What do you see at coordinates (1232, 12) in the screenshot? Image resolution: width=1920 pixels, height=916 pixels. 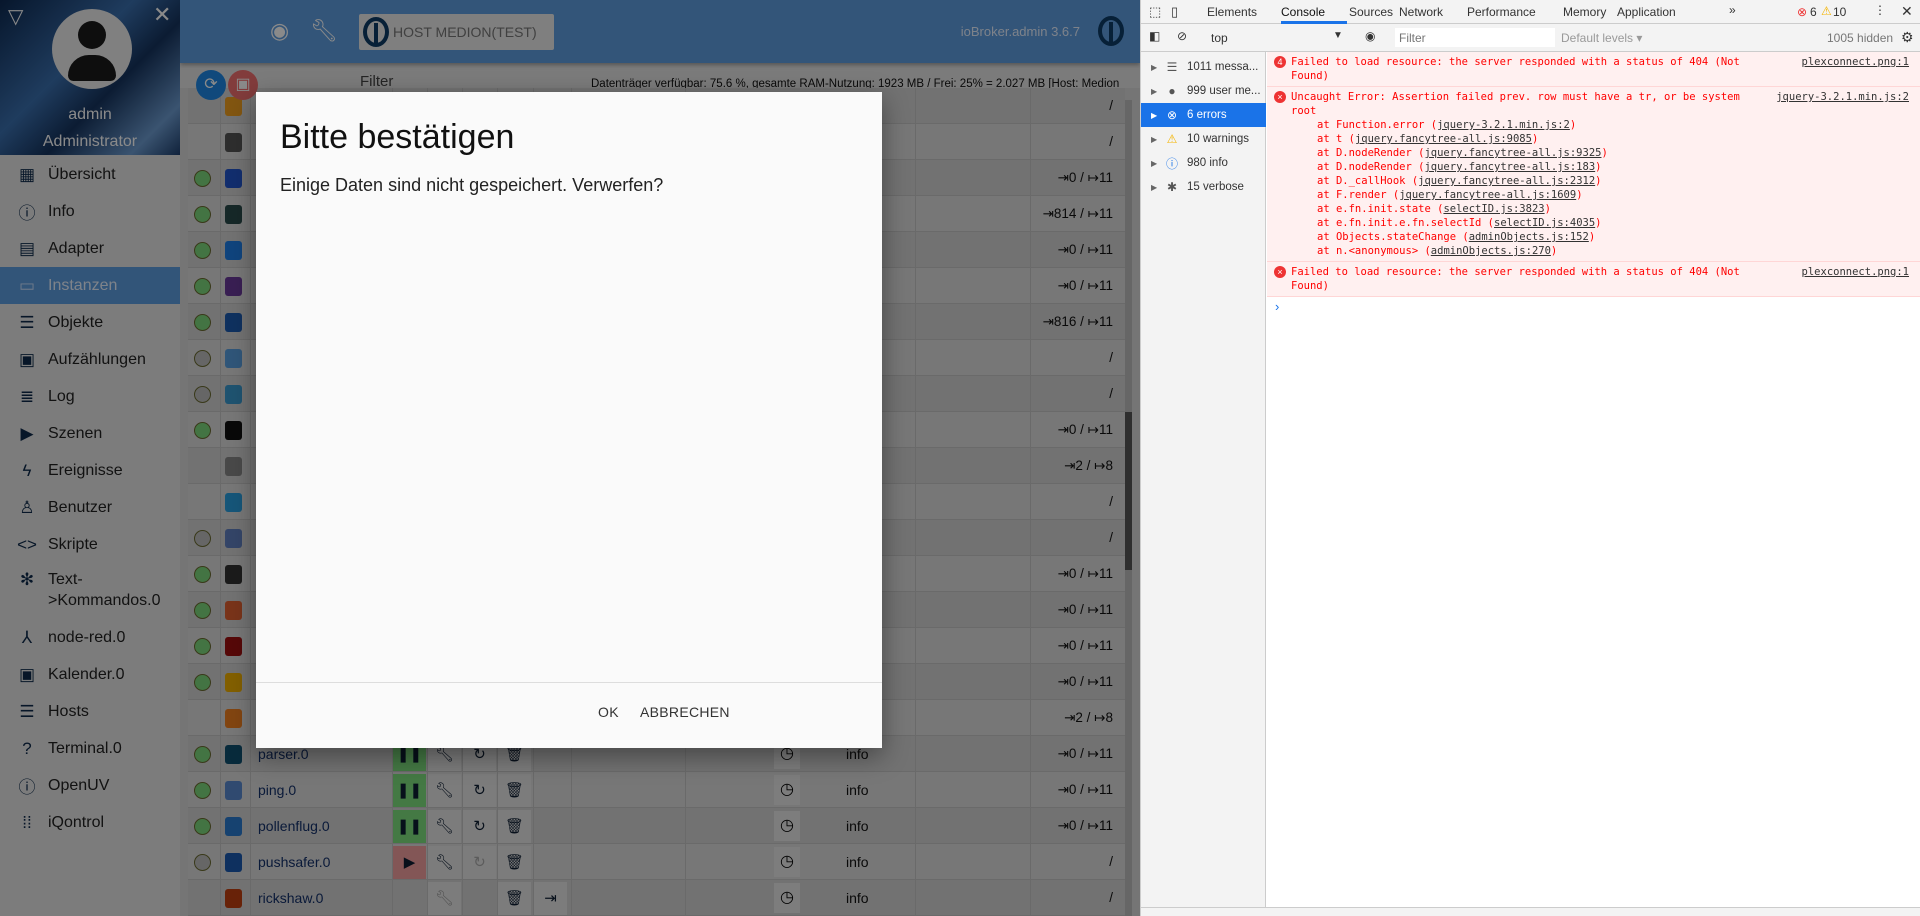 I see `tab-elements: Elements` at bounding box center [1232, 12].